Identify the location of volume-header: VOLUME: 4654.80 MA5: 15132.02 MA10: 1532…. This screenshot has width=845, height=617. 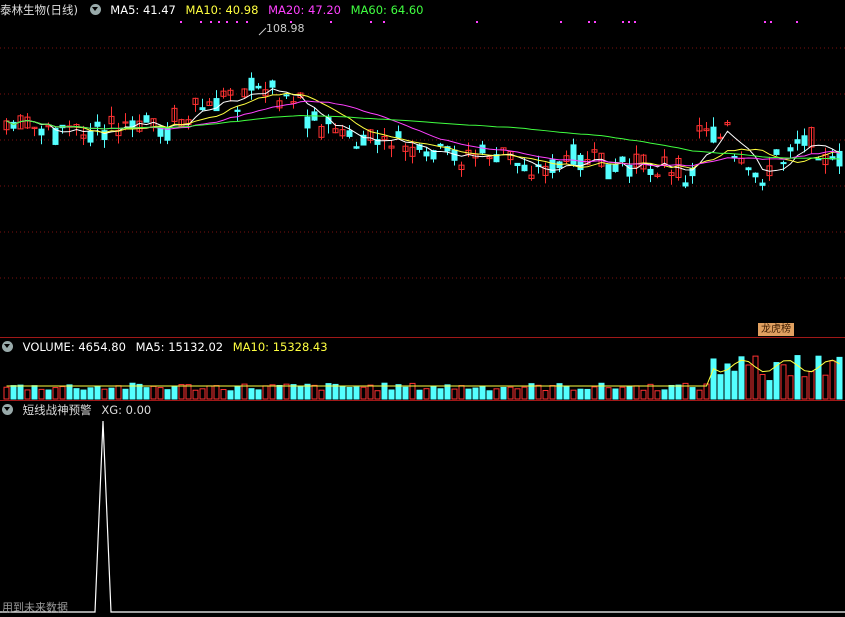
(167, 347).